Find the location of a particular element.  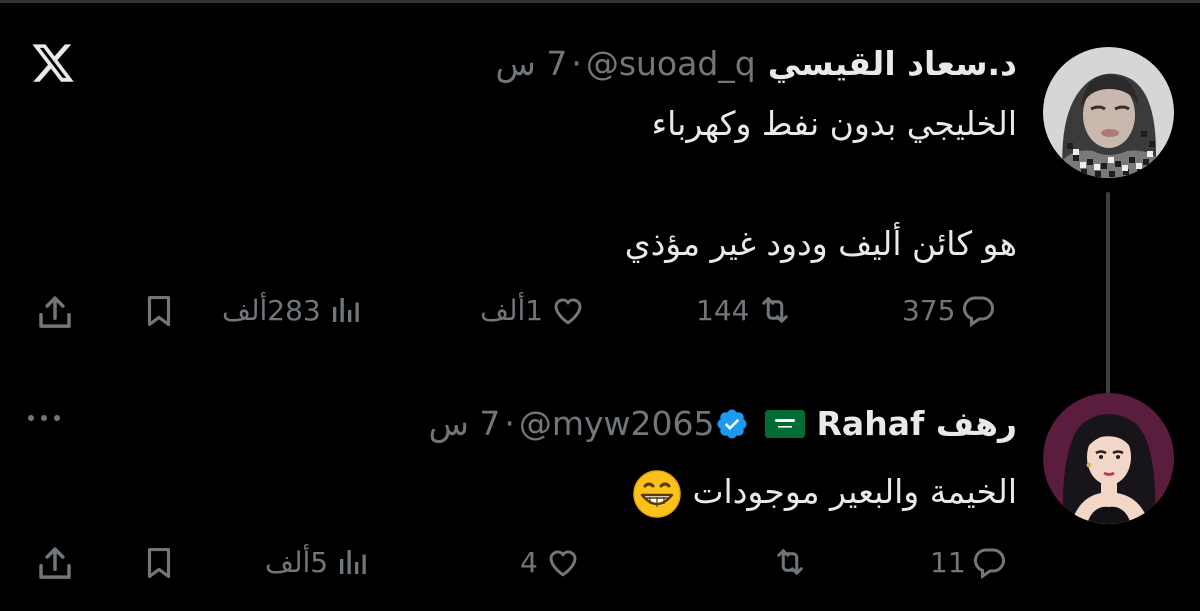

reply-count: 375 is located at coordinates (929, 310).